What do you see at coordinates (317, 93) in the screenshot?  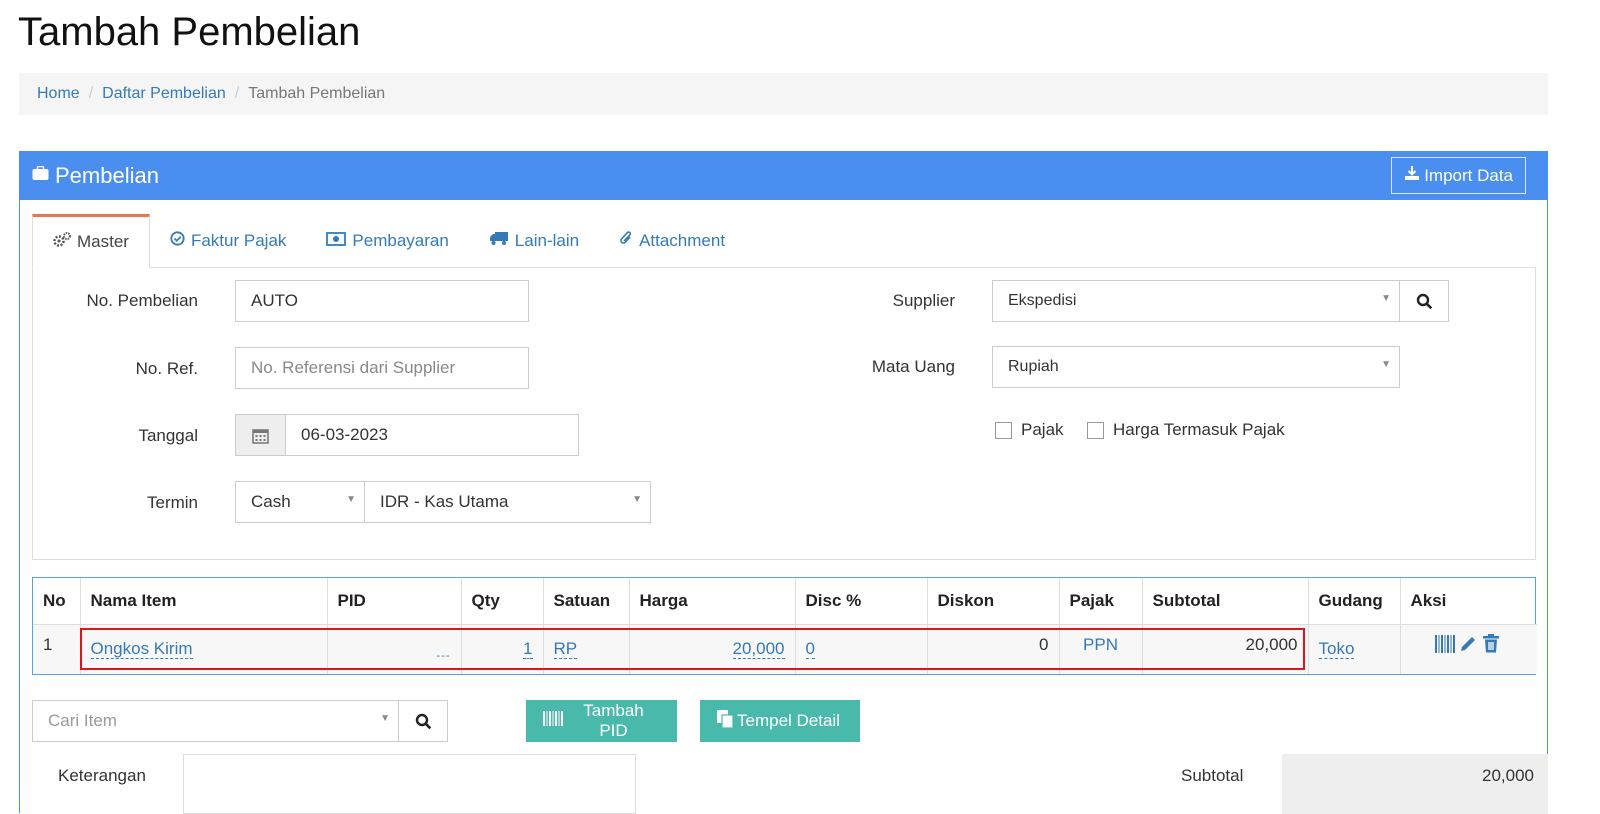 I see `breadcrumb-current: Tambah Pembelian` at bounding box center [317, 93].